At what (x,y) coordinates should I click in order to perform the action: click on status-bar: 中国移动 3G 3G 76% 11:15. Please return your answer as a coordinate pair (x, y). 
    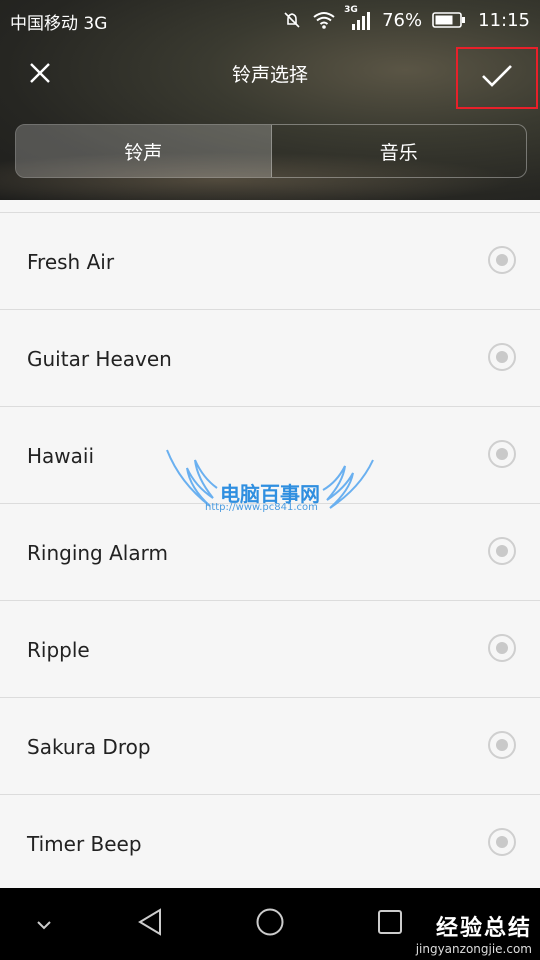
    Looking at the image, I should click on (270, 20).